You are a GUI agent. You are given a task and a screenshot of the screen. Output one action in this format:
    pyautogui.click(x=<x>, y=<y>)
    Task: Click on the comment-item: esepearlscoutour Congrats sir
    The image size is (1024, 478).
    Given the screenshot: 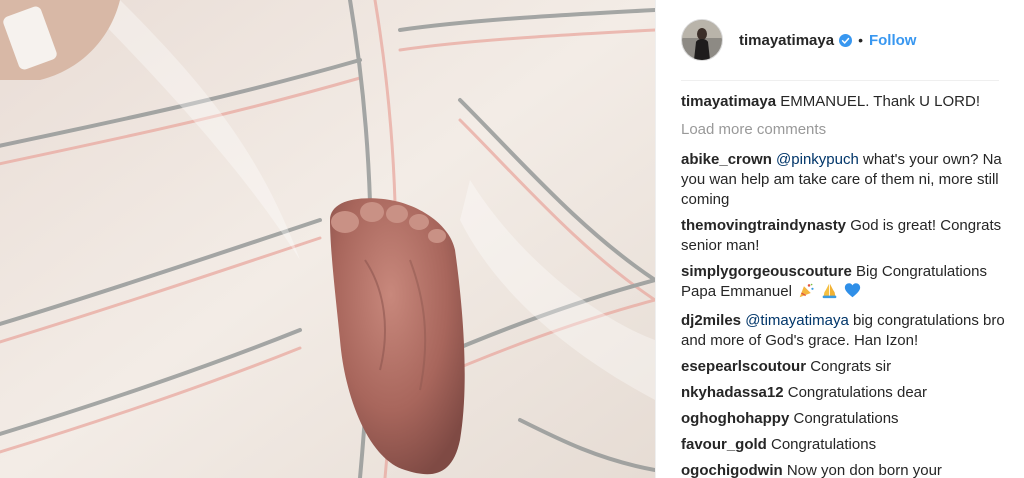 What is the action you would take?
    pyautogui.click(x=845, y=367)
    